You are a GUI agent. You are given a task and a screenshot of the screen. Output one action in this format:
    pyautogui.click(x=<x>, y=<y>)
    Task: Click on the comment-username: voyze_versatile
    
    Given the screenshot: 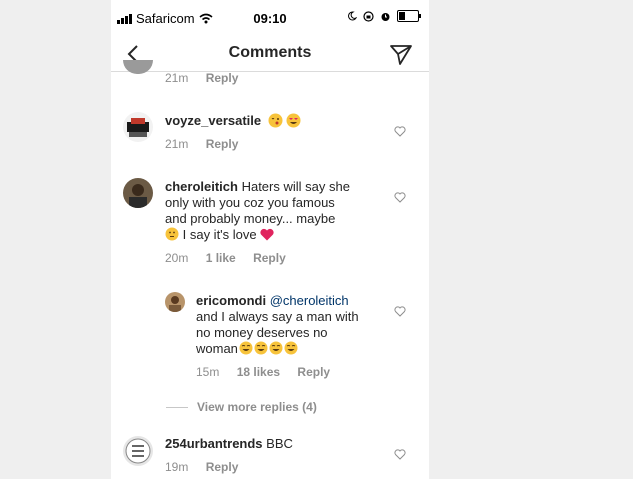 What is the action you would take?
    pyautogui.click(x=213, y=120)
    